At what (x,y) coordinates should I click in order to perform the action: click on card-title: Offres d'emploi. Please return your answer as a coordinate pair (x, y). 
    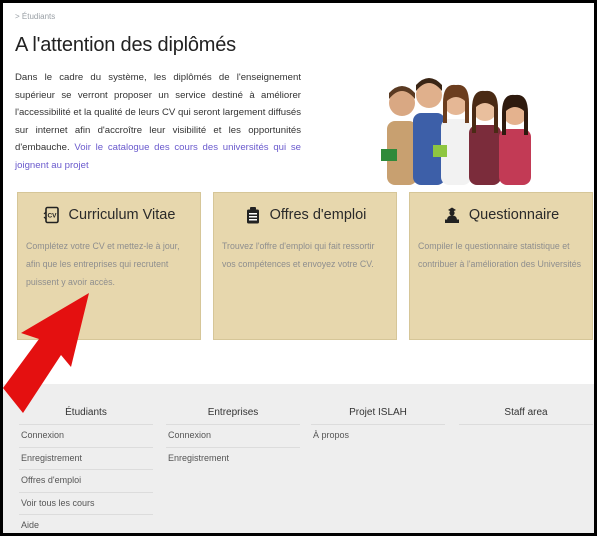
    Looking at the image, I should click on (318, 215).